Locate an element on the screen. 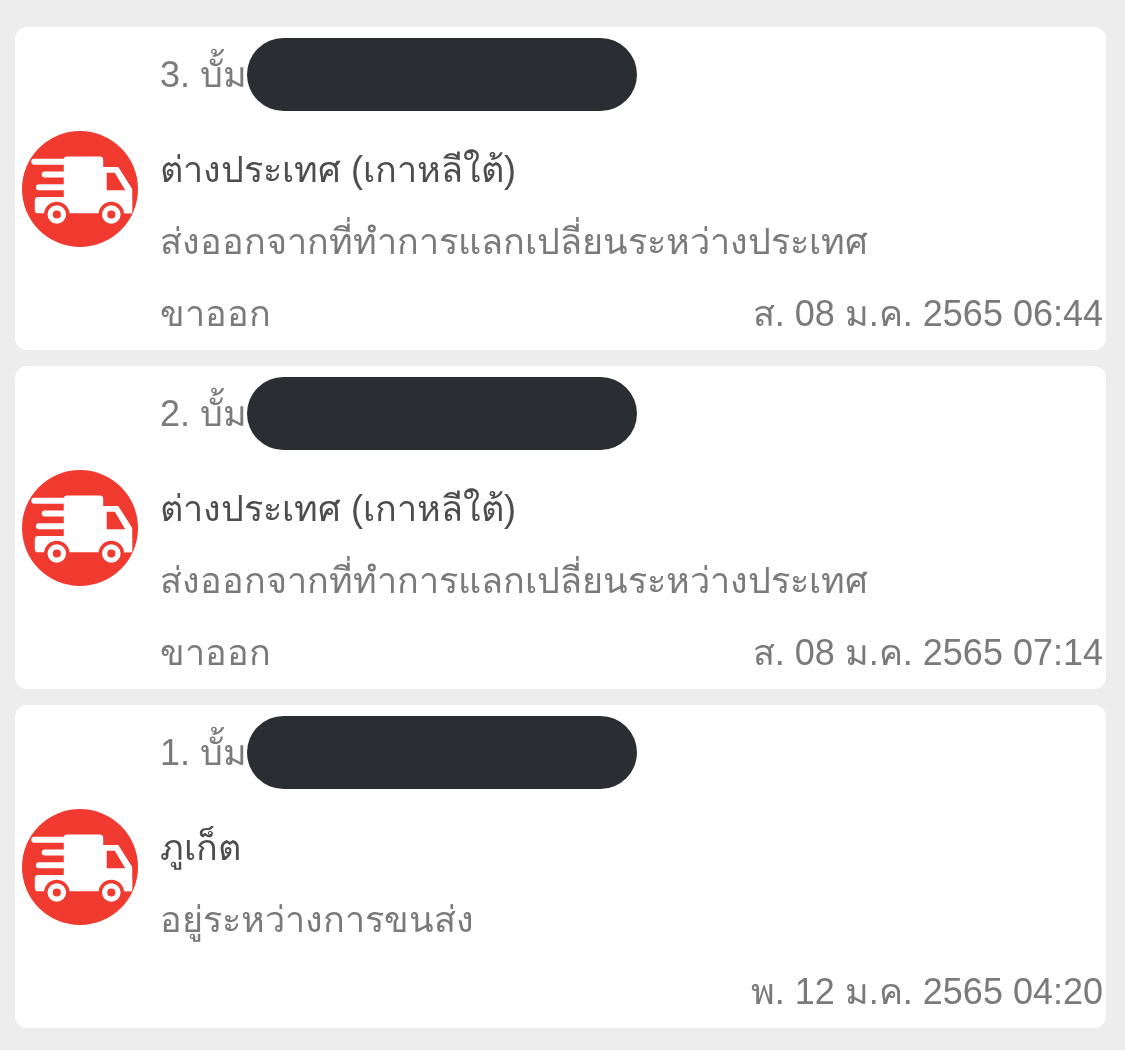 The height and width of the screenshot is (1050, 1125). step-title: 3. บั้ม is located at coordinates (204, 74).